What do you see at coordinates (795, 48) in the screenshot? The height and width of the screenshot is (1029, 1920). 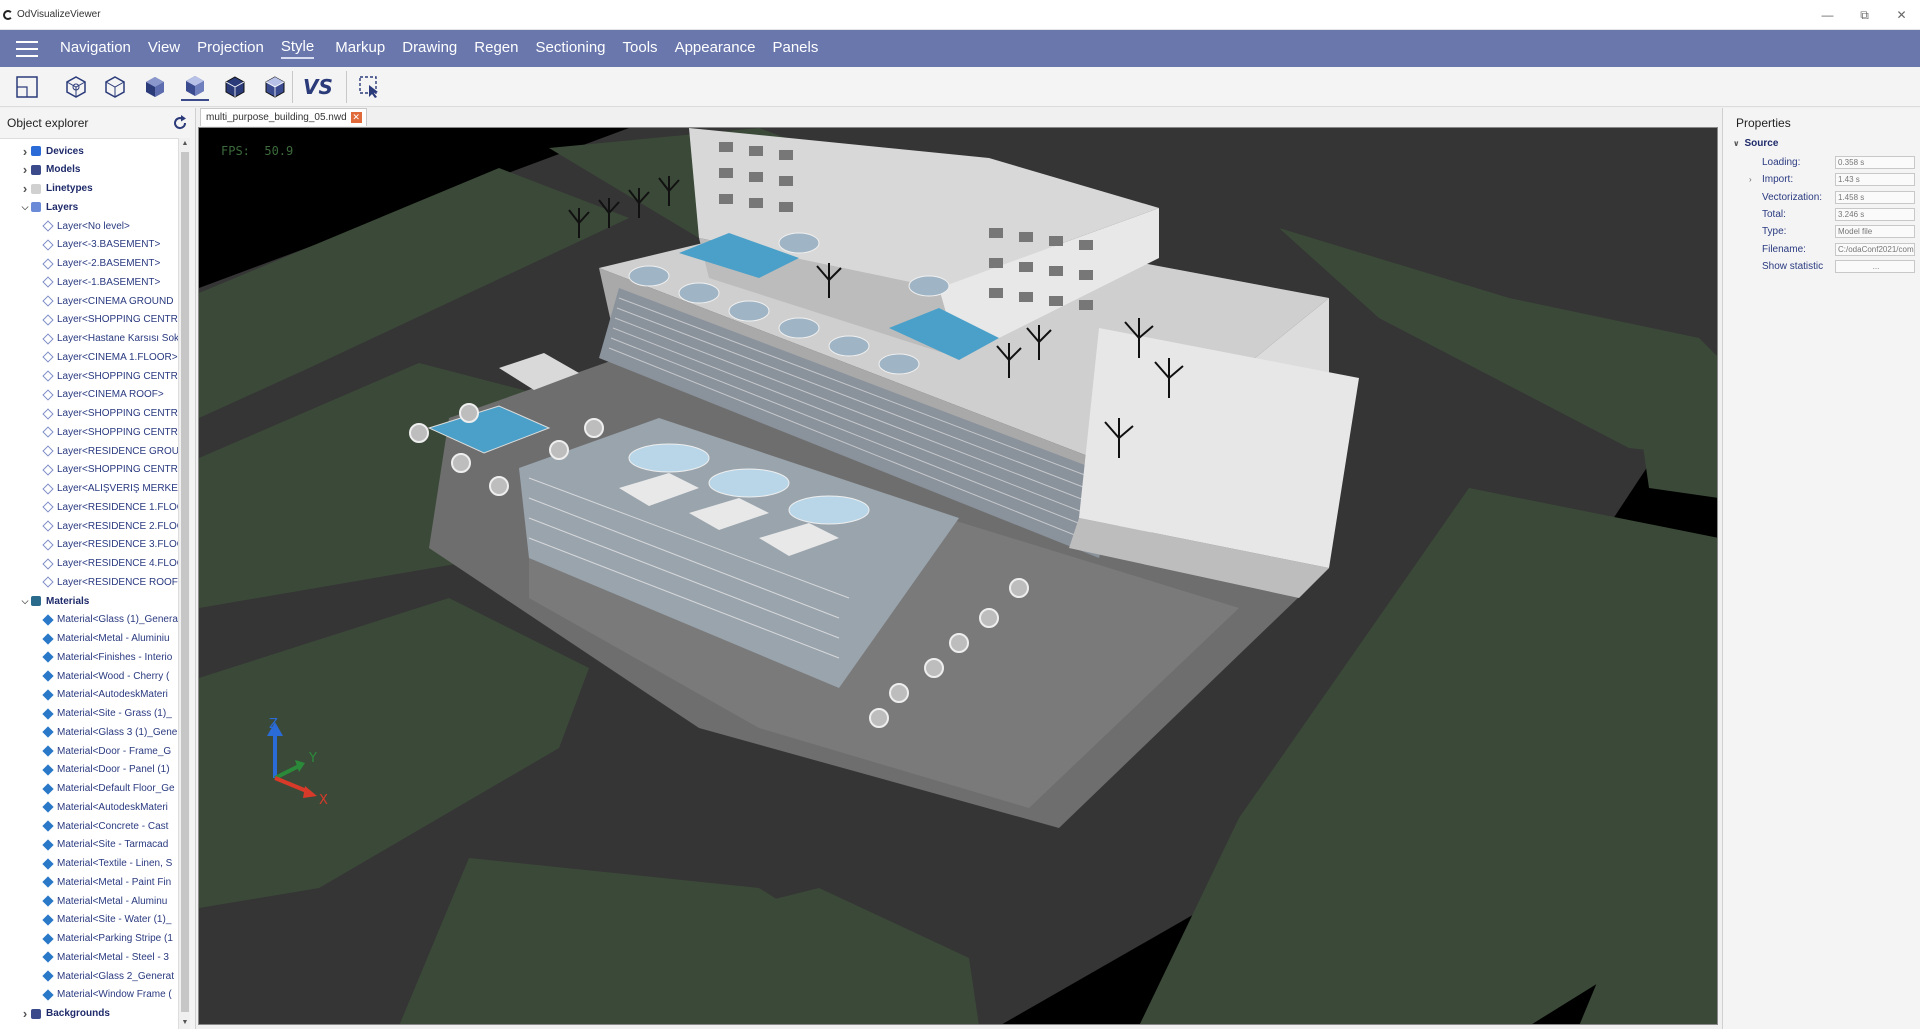 I see `menu-panels: Panels` at bounding box center [795, 48].